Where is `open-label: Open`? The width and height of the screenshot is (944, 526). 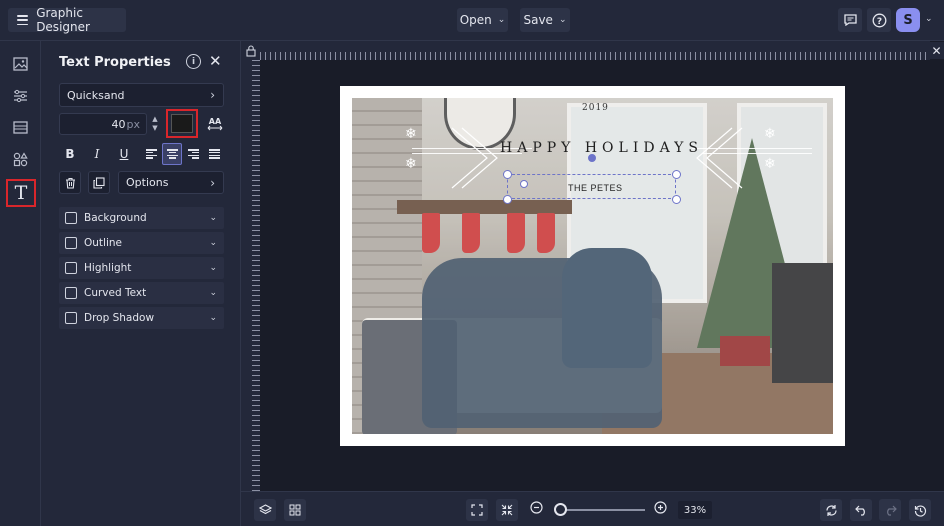
open-label: Open is located at coordinates (475, 20).